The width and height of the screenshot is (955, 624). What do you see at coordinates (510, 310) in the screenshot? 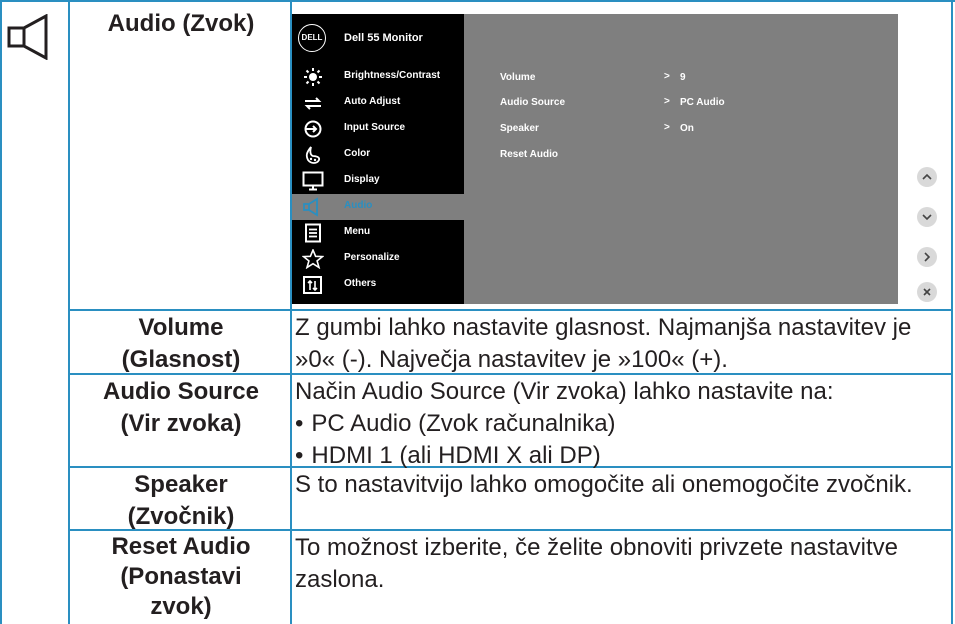
I see `row-divider` at bounding box center [510, 310].